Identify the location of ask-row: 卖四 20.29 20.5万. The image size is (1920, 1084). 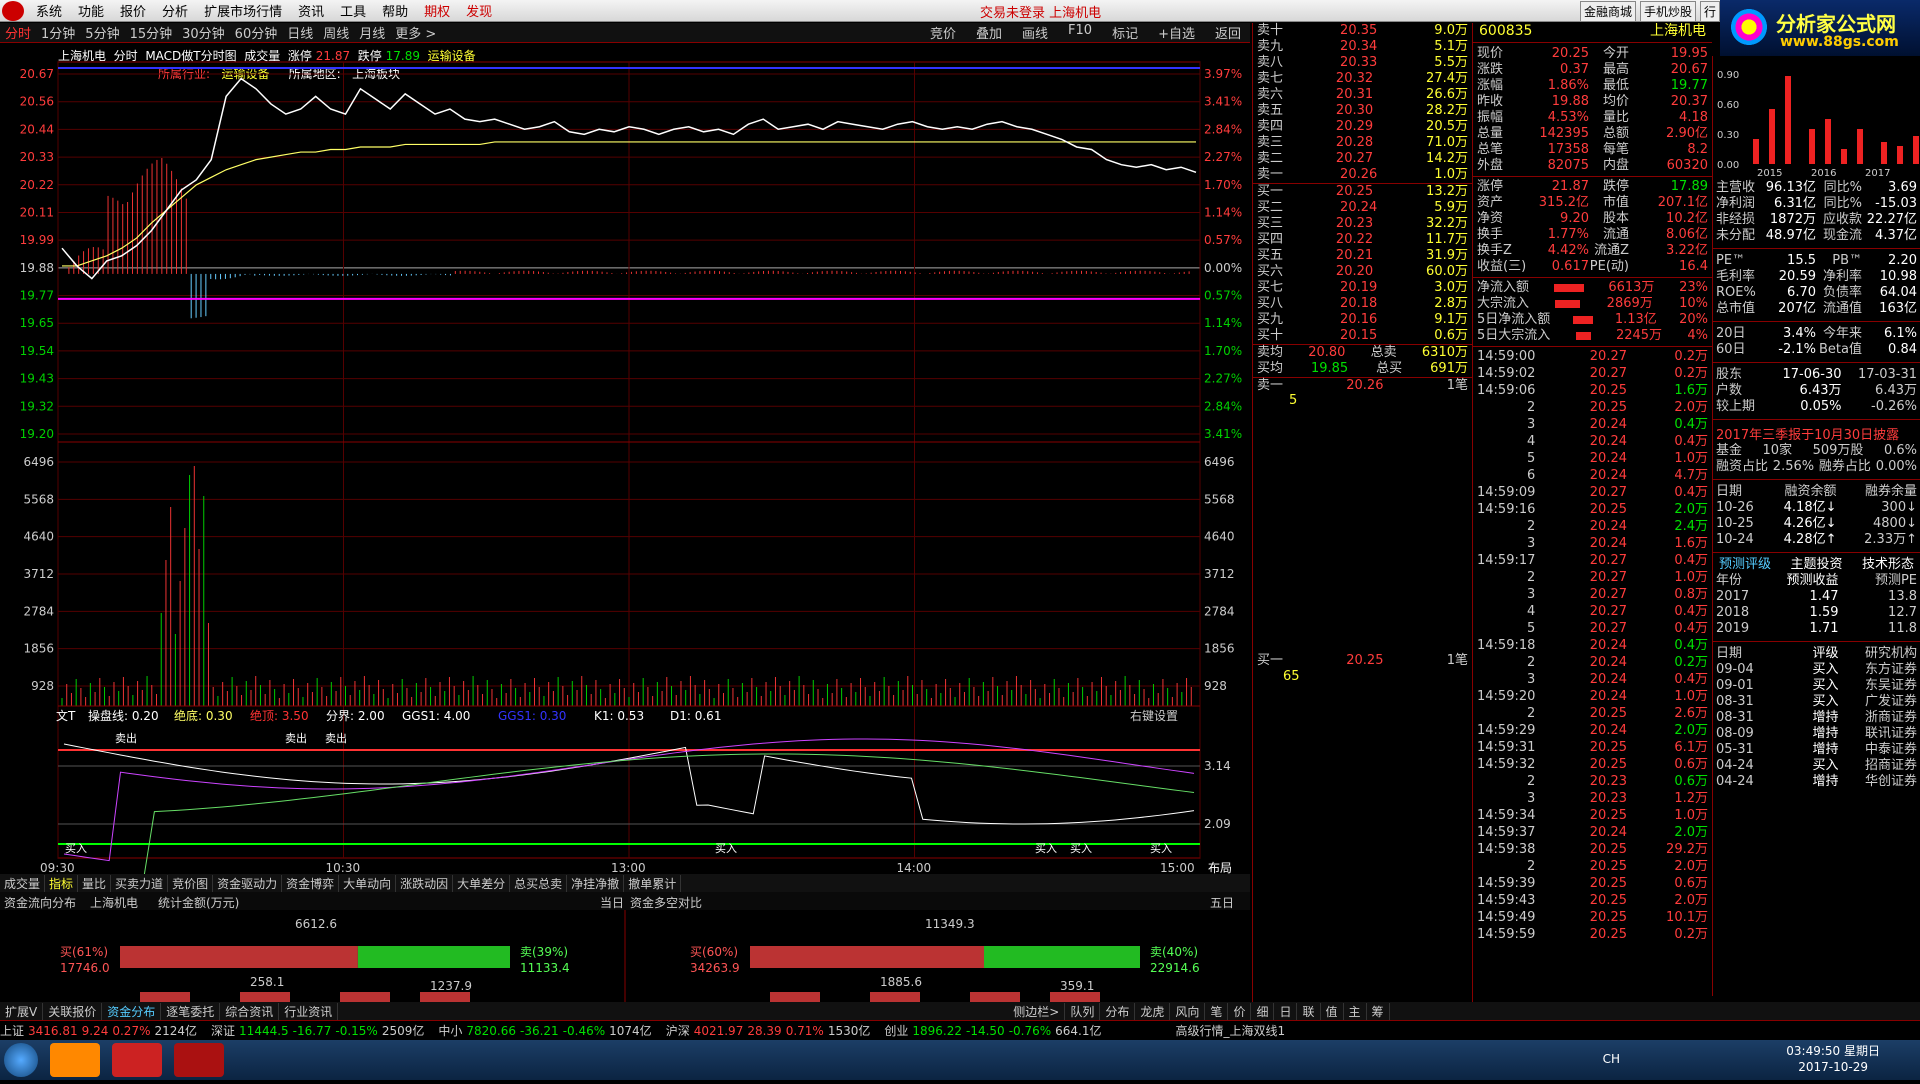
(1362, 127).